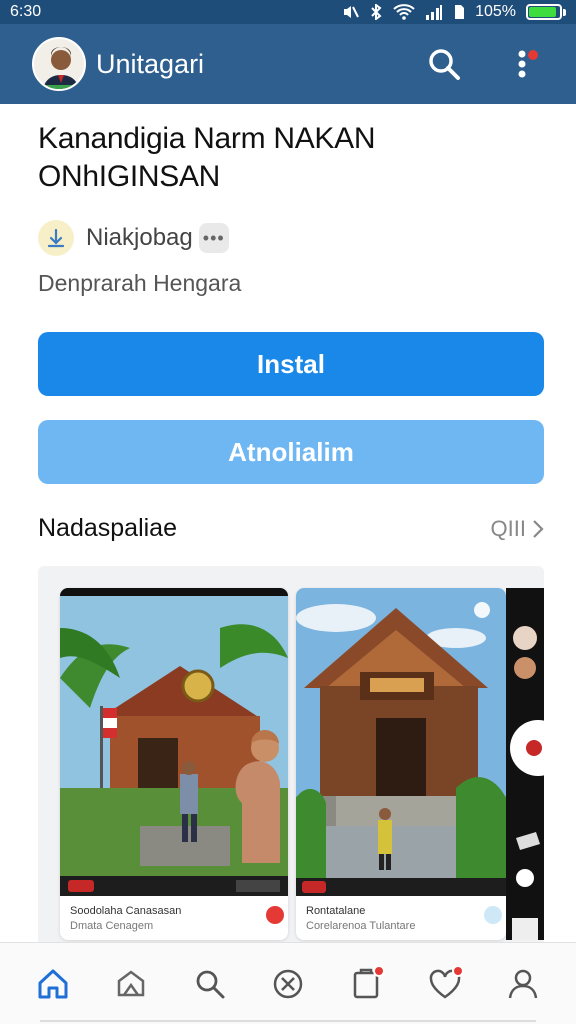  What do you see at coordinates (56, 238) in the screenshot?
I see `developer-icon` at bounding box center [56, 238].